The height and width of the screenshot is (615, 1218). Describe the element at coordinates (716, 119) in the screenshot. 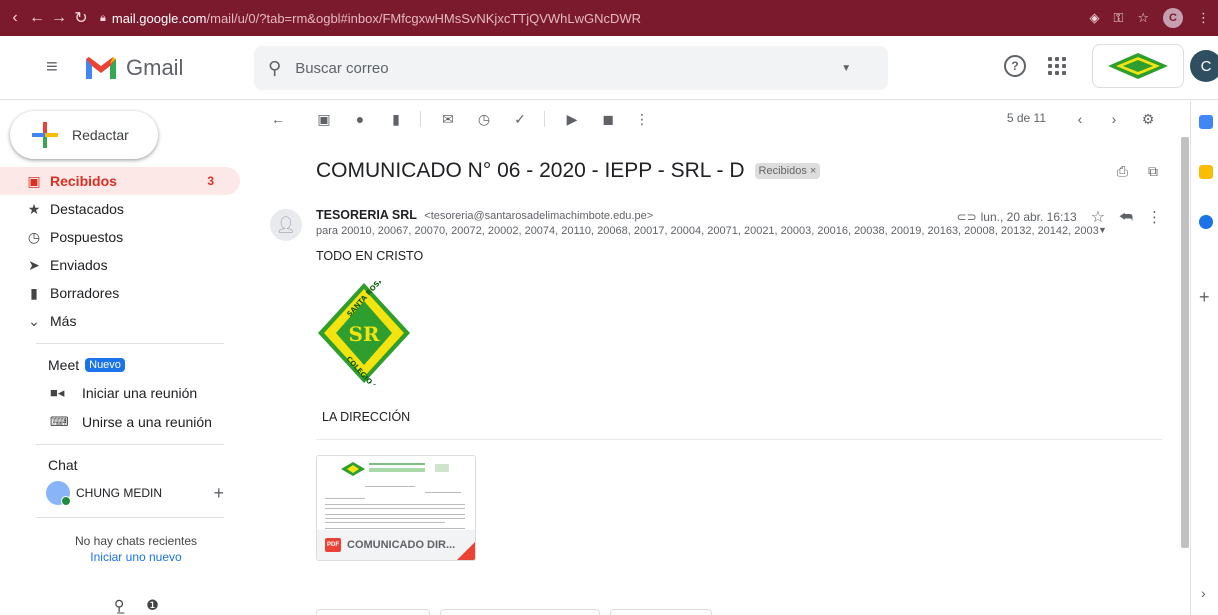

I see `message-toolbar: ← ▣ ● ▮ ✉ ◷ ✓ ▶ ◼ ⋮ 5 de 11 ‹ › ⚙` at that location.